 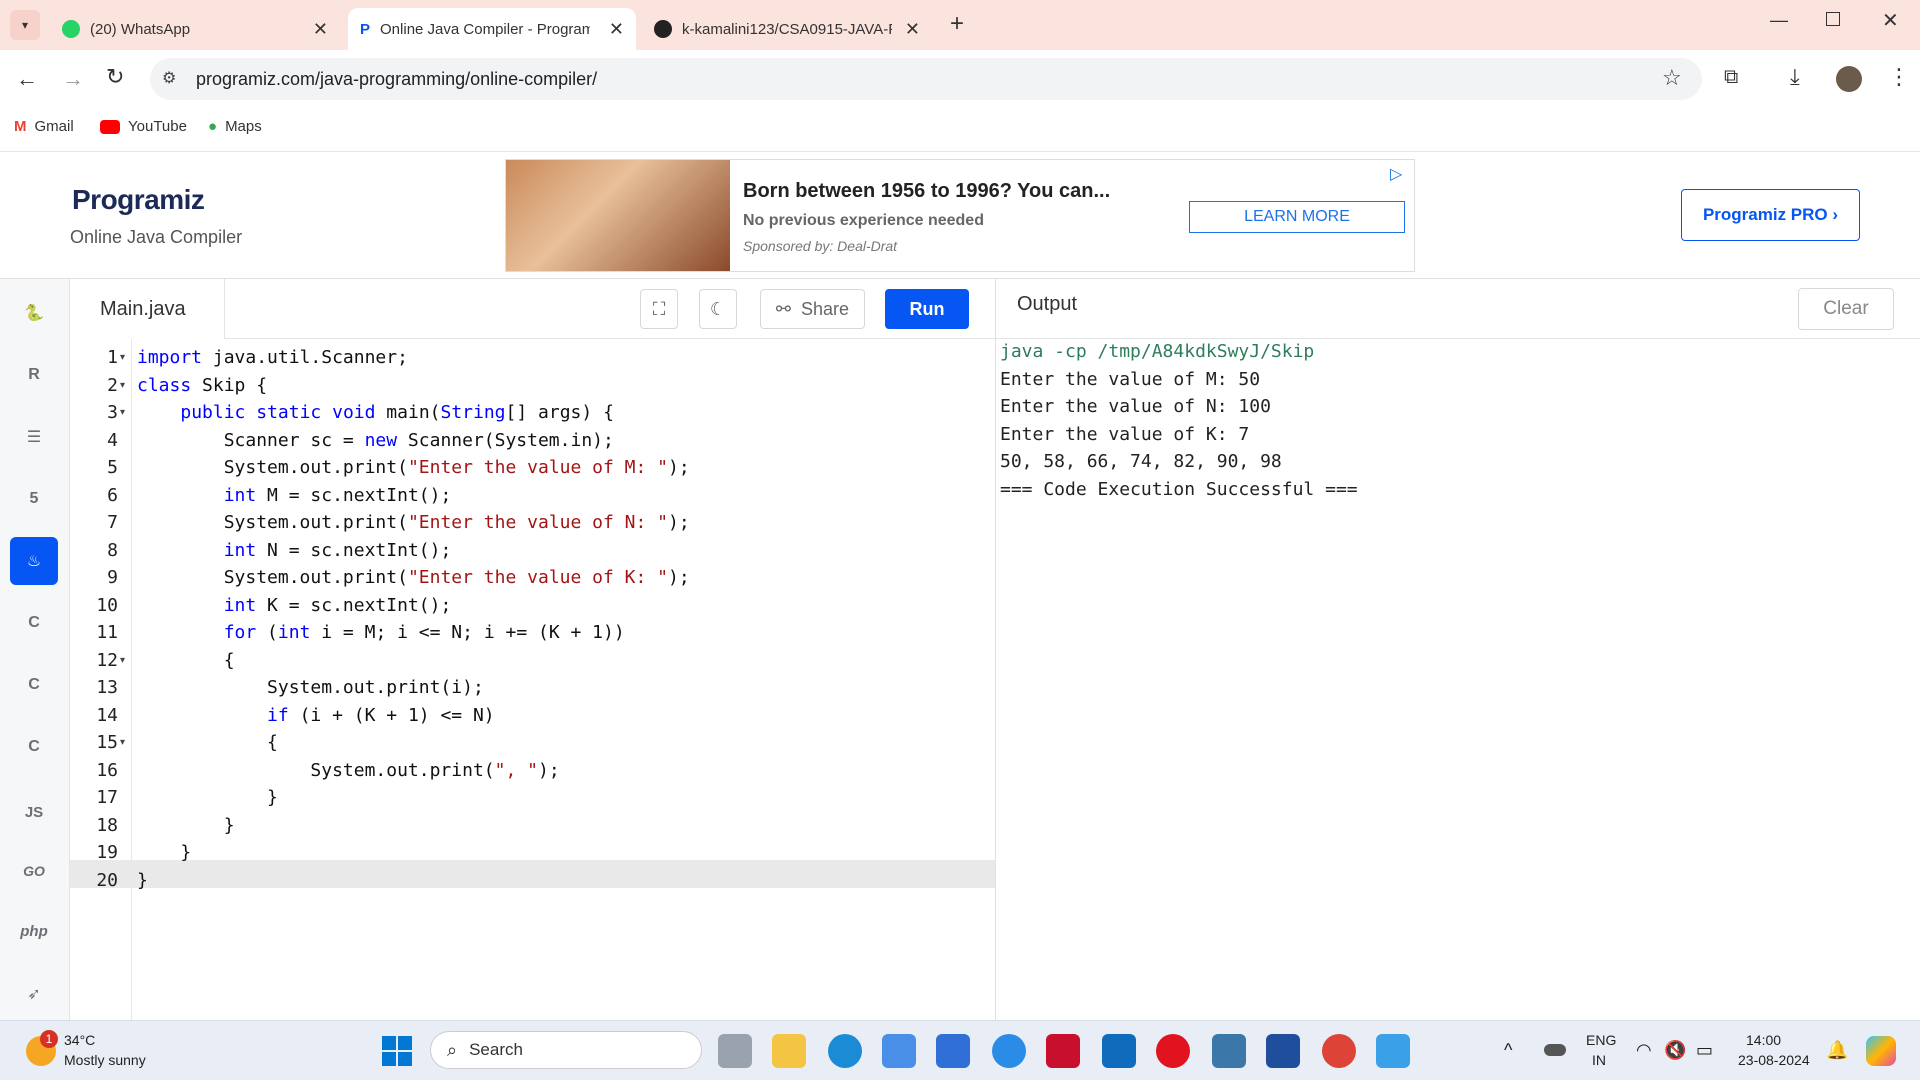 I want to click on ad-learn-more-button: LEARN MORE, so click(x=1297, y=217).